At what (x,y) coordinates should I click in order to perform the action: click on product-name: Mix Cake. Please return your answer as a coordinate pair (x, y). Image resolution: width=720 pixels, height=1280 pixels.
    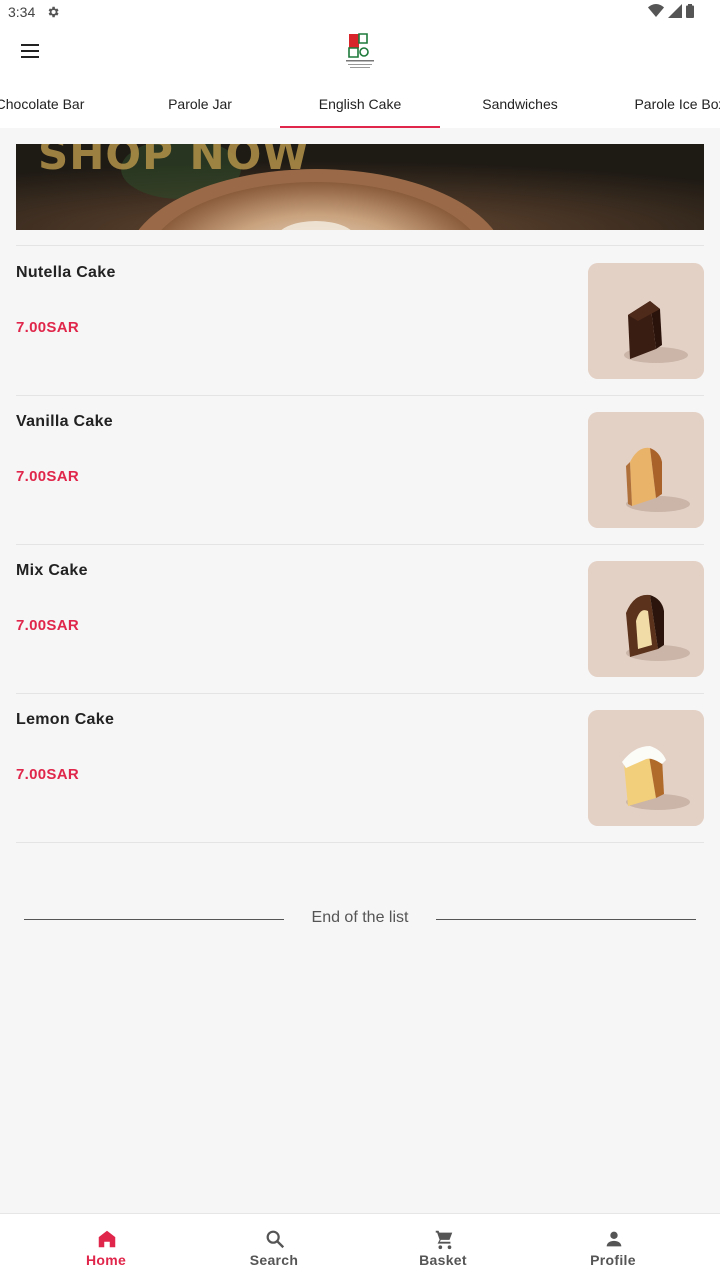
    Looking at the image, I should click on (52, 570).